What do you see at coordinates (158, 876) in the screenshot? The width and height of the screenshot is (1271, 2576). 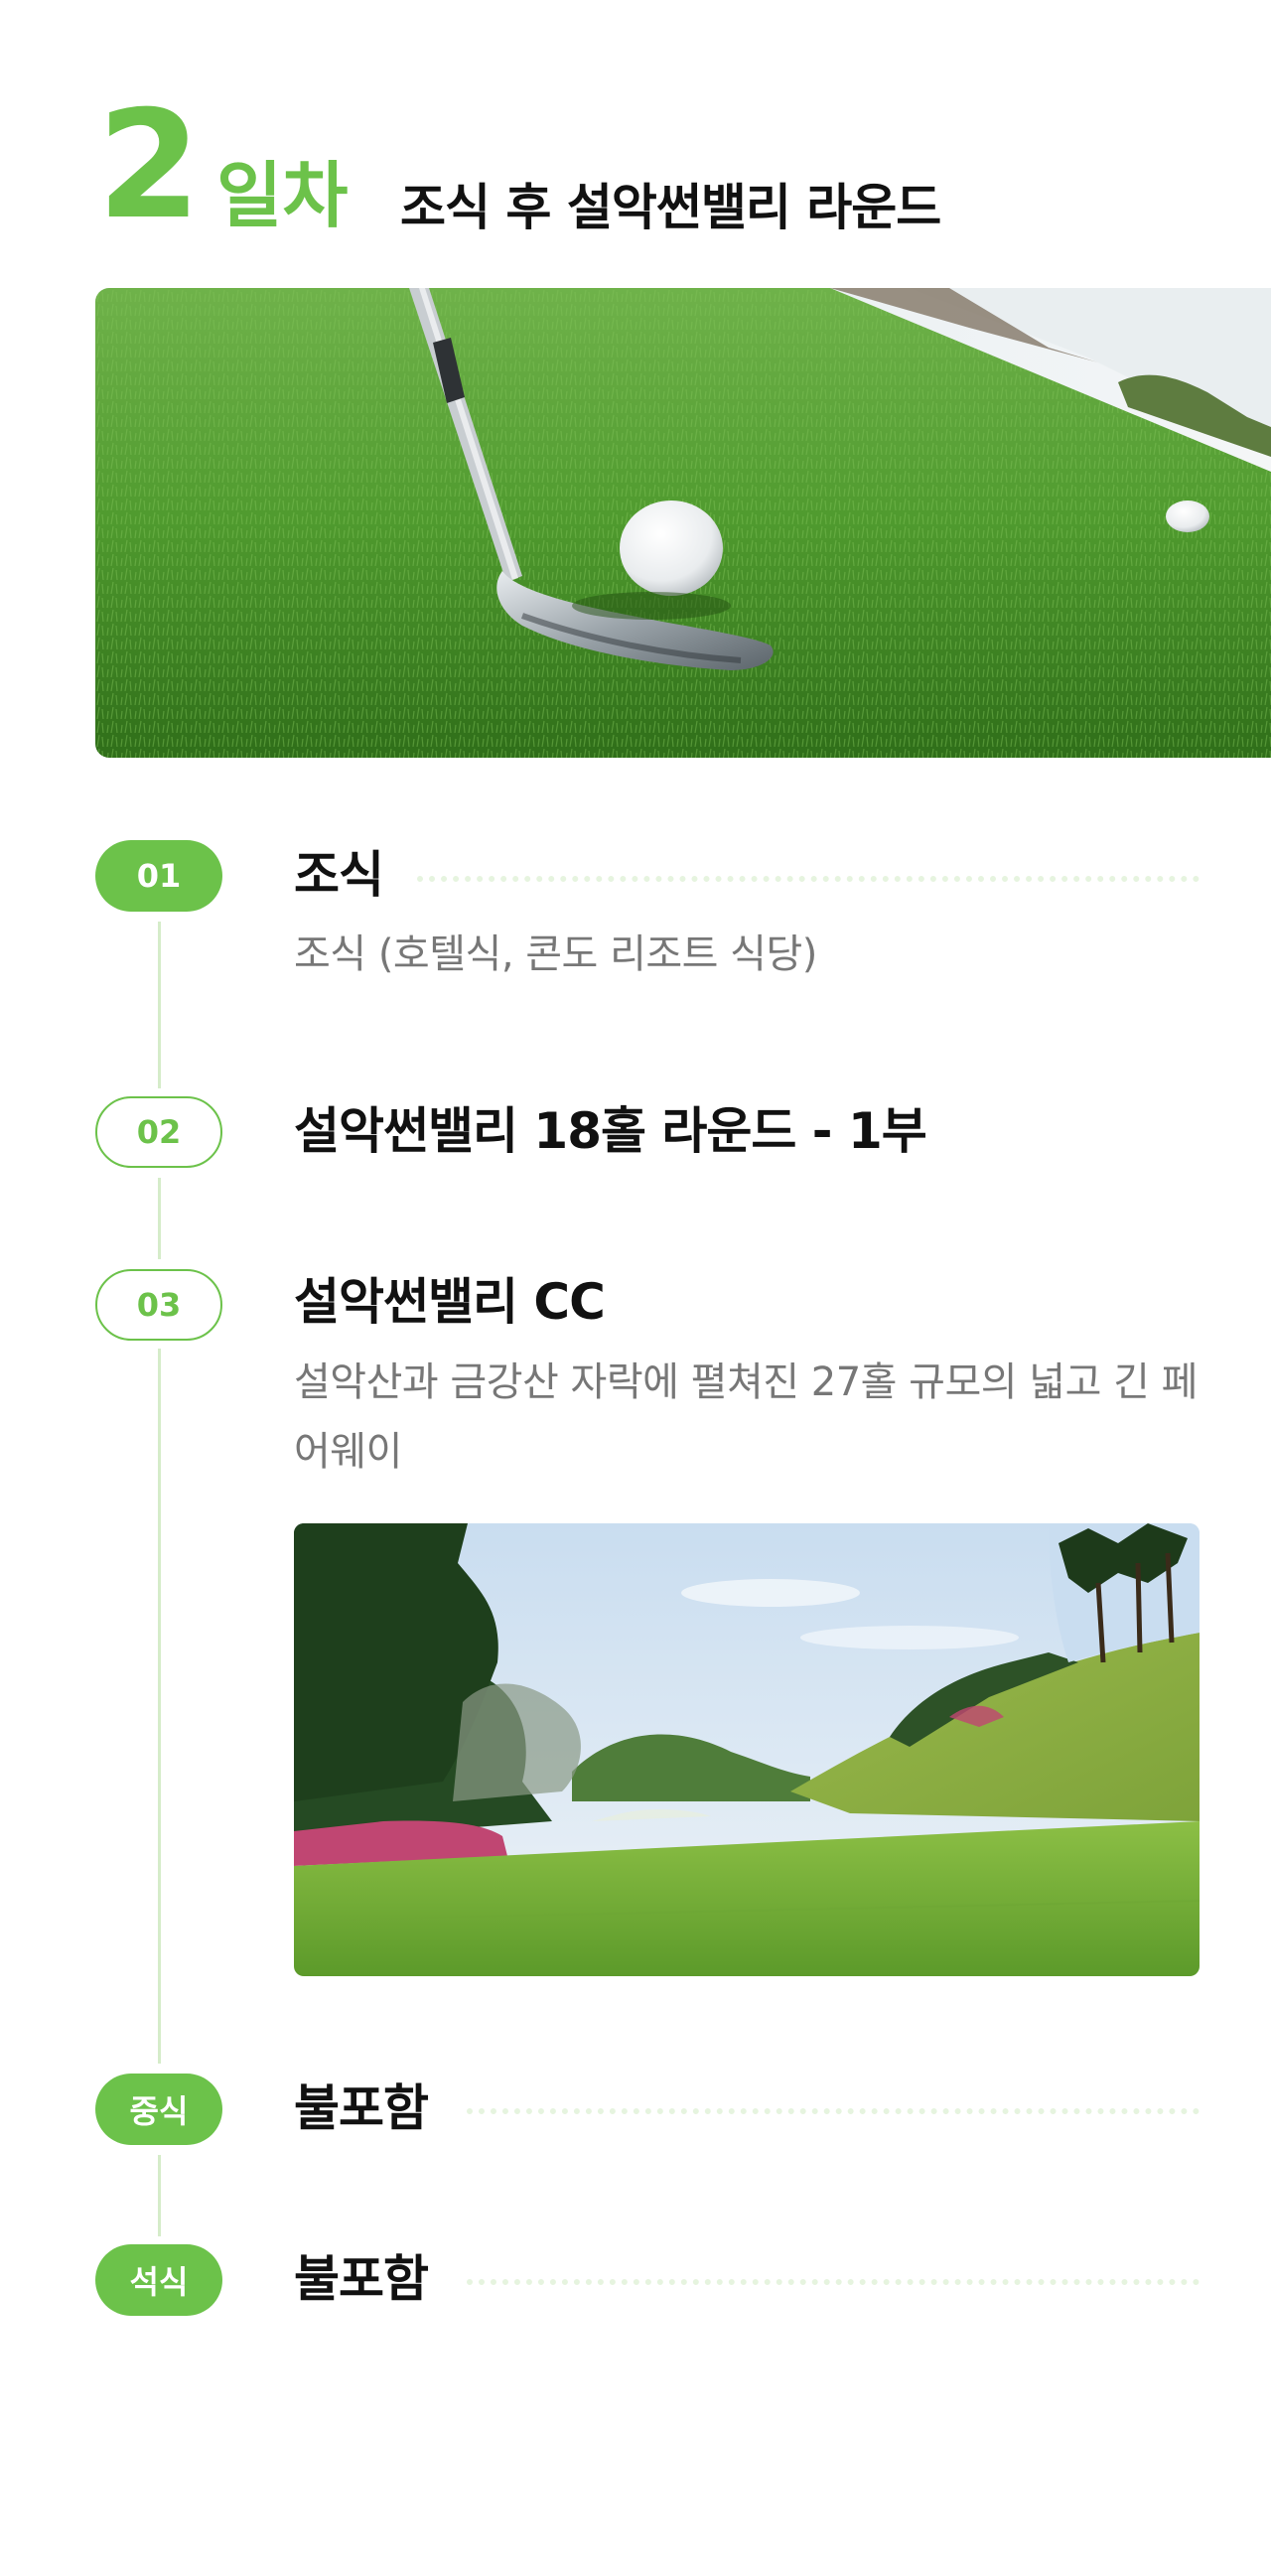 I see `schedule-badge: 01` at bounding box center [158, 876].